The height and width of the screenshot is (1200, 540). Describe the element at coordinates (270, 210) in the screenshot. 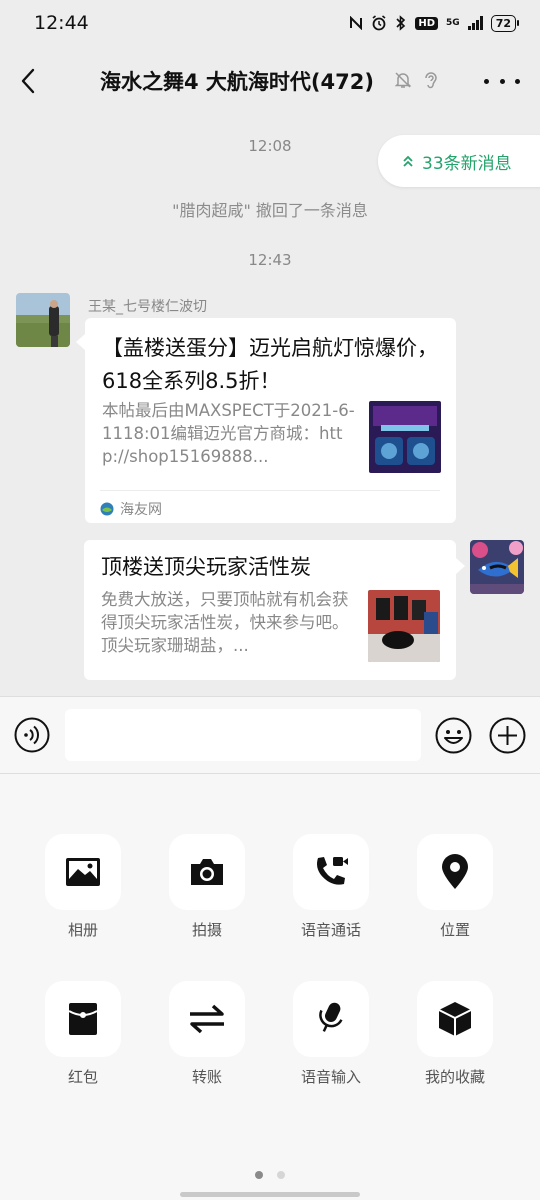

I see `recall-notice: "腊肉超咸" 撤回了一条消息` at that location.